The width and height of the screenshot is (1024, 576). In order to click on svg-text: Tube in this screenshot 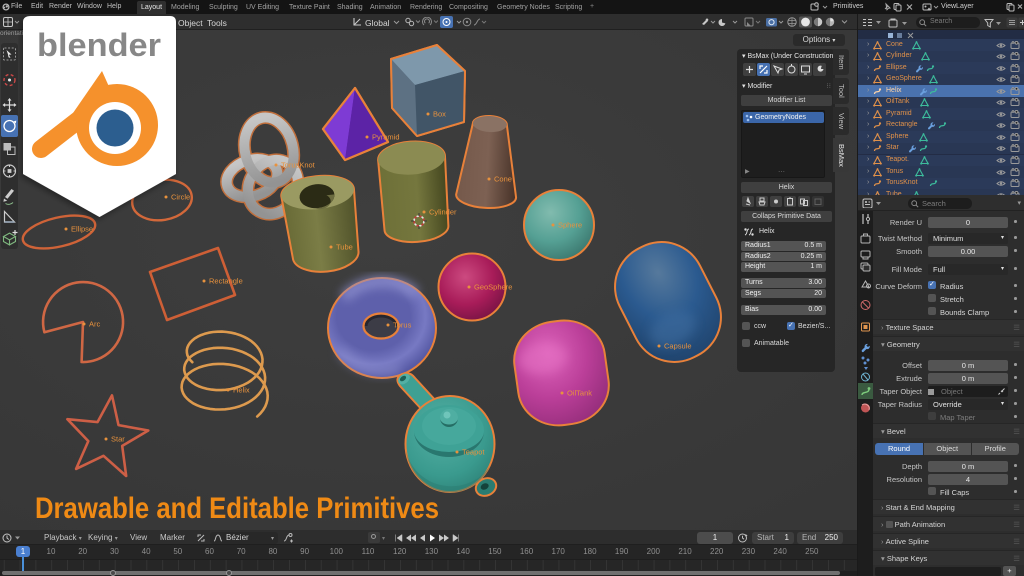, I will do `click(344, 247)`.